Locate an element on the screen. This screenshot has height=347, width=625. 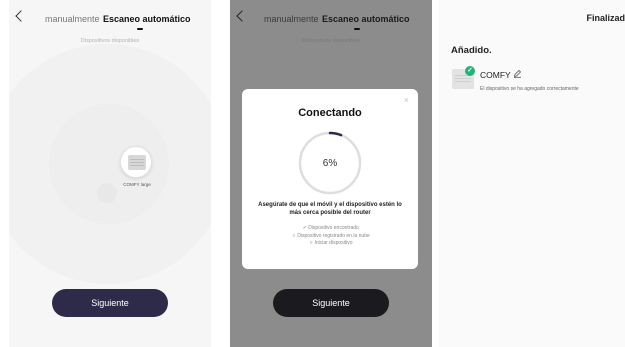
close-icon: × is located at coordinates (406, 100).